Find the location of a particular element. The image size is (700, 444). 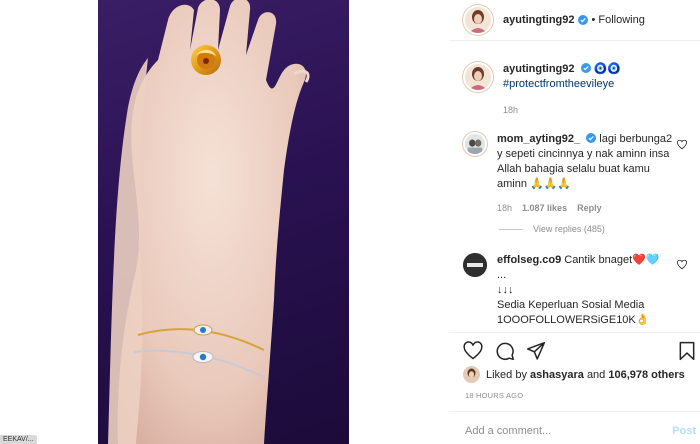

caption-emoji: 🧿🧿 is located at coordinates (607, 69).